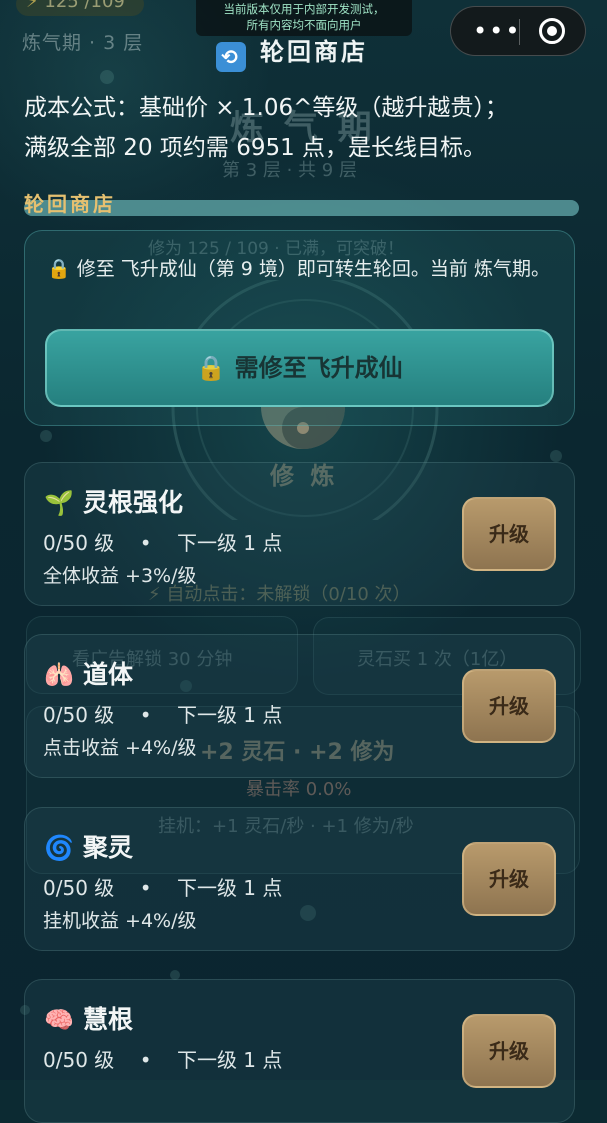 This screenshot has width=607, height=1123. I want to click on brain-icon: 🧠, so click(59, 1020).